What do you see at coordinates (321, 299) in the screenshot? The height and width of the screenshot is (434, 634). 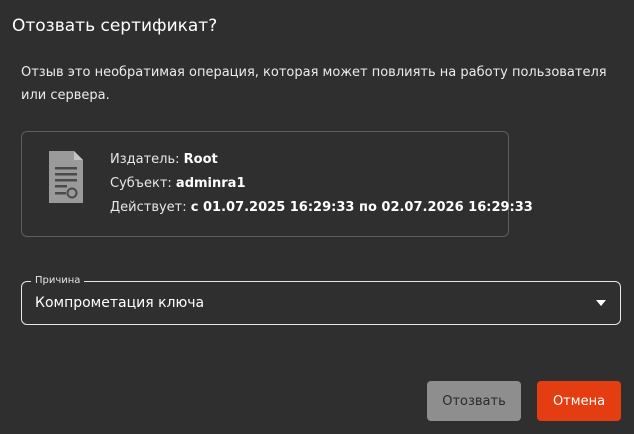 I see `reason-select: Причина Компрометация ключа` at bounding box center [321, 299].